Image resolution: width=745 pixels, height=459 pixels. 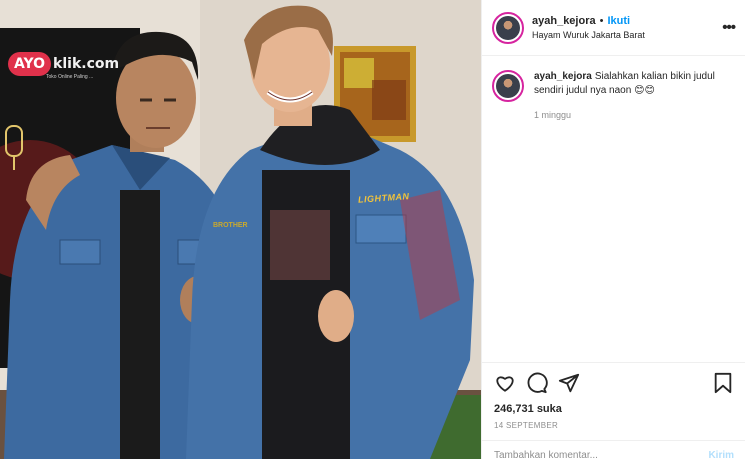 I want to click on jacket-print-left: BROTHER, so click(x=230, y=225).